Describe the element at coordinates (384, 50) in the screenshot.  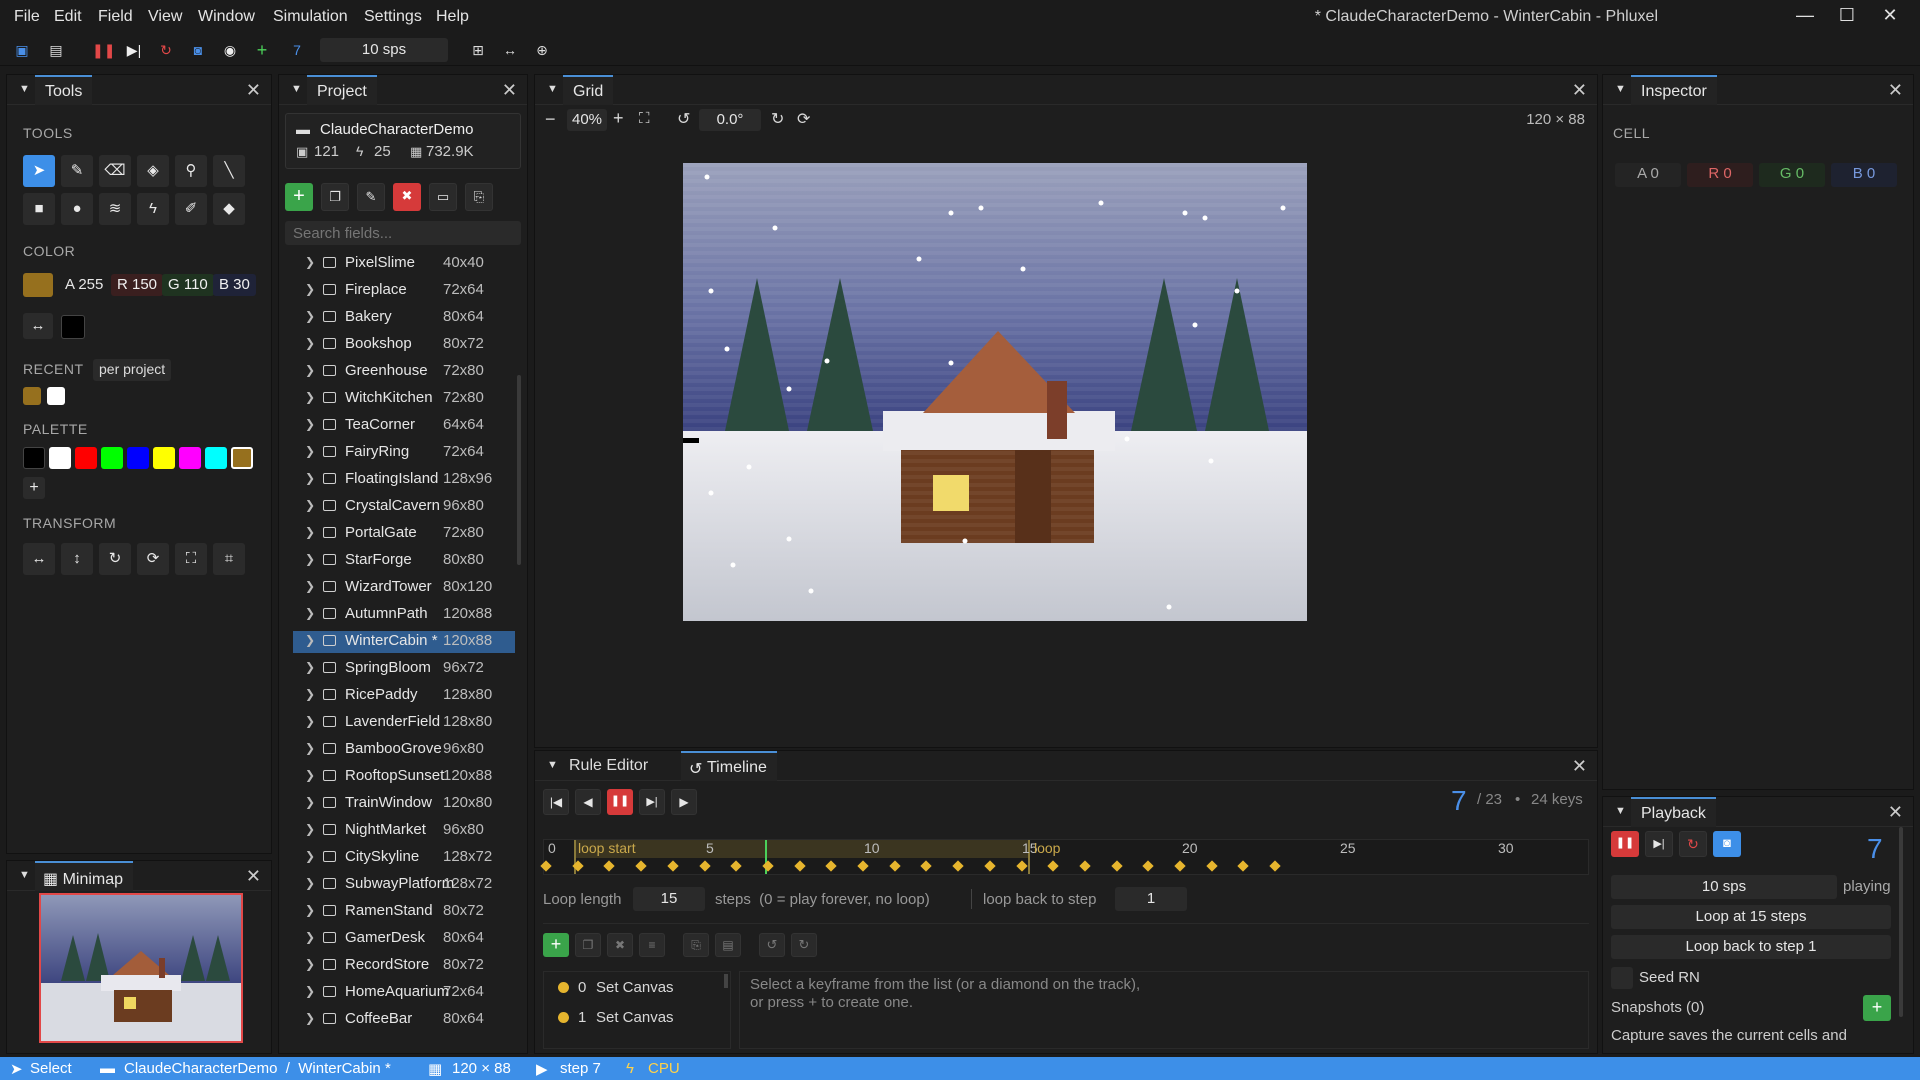
I see `sps-field: 10 sps` at that location.